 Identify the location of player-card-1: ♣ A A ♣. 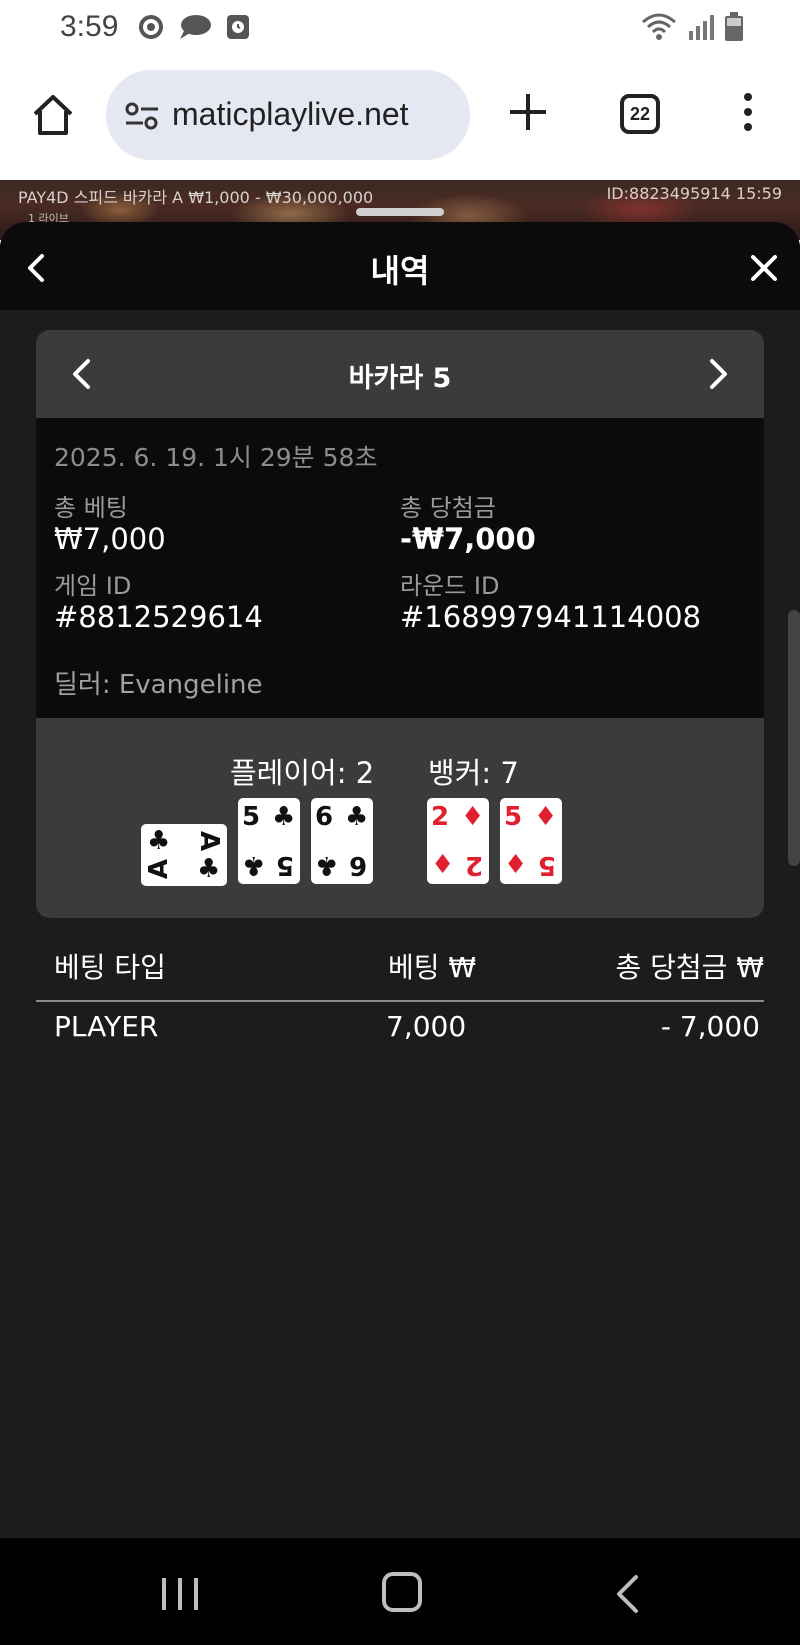
(184, 855).